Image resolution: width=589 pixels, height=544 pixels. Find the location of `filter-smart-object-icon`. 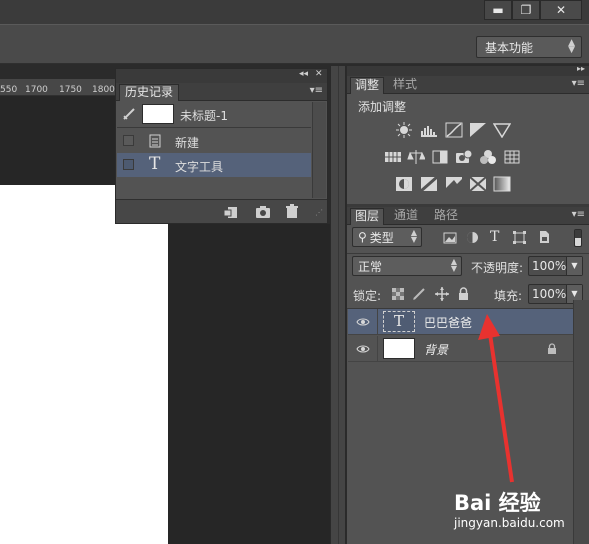

filter-smart-object-icon is located at coordinates (544, 237).